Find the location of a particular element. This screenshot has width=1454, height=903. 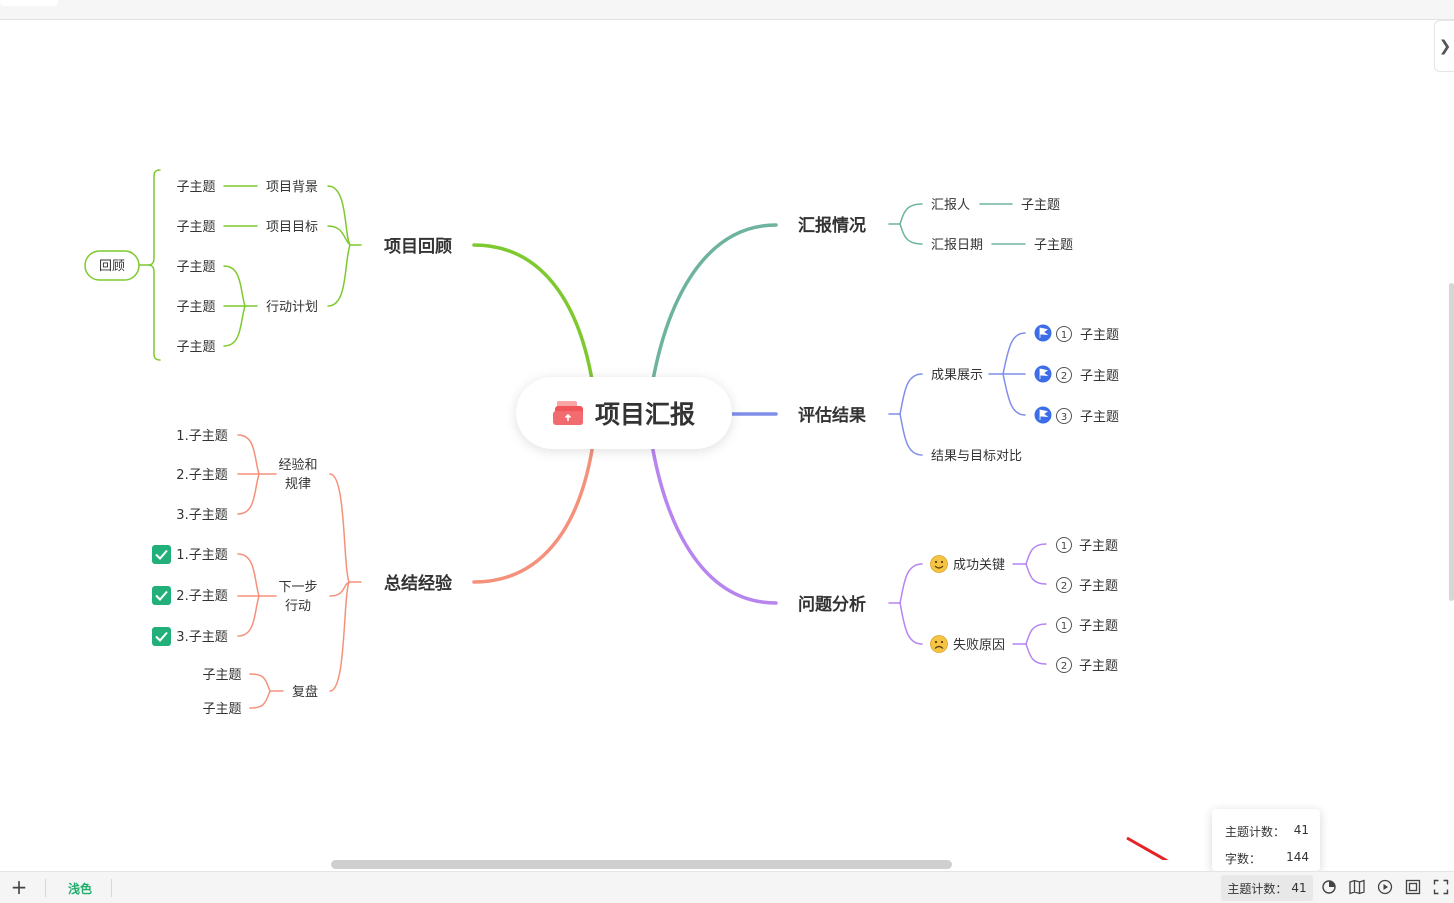

subtopic-reporter: 汇报人 is located at coordinates (950, 205).